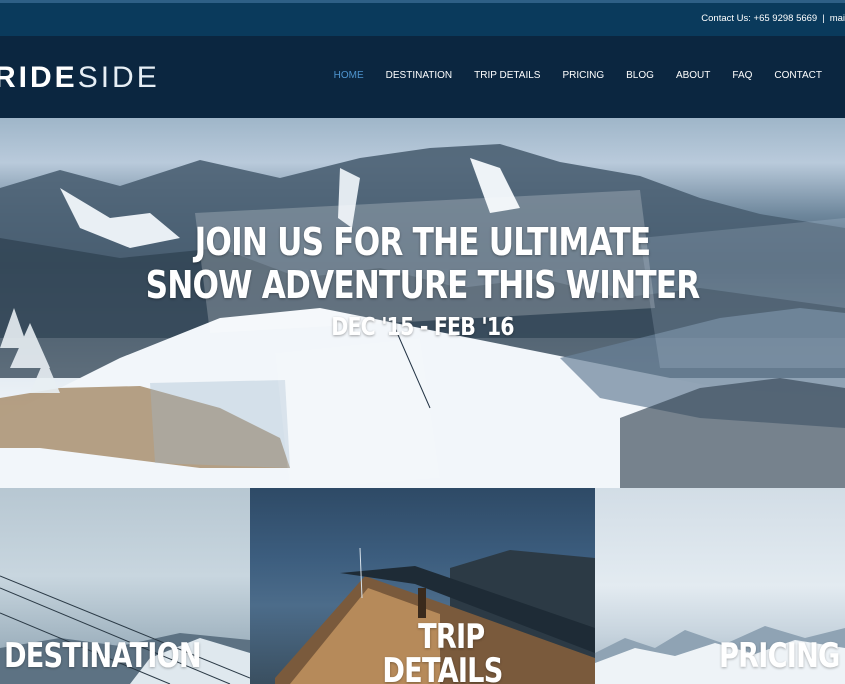 The width and height of the screenshot is (845, 684). Describe the element at coordinates (742, 75) in the screenshot. I see `nav-faq: FAQ` at that location.